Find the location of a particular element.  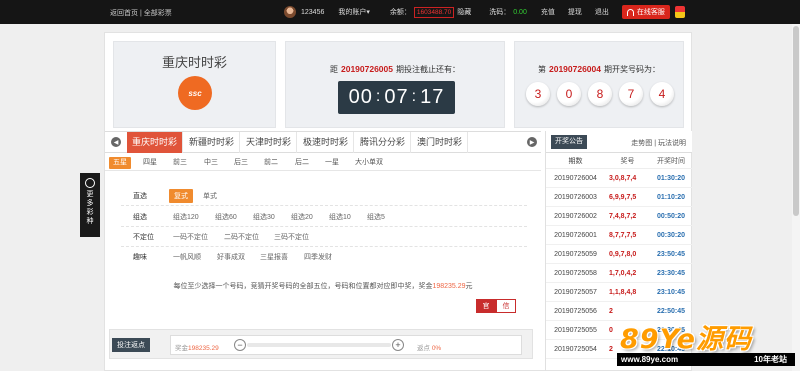

play-option: 组选60 is located at coordinates (226, 217).